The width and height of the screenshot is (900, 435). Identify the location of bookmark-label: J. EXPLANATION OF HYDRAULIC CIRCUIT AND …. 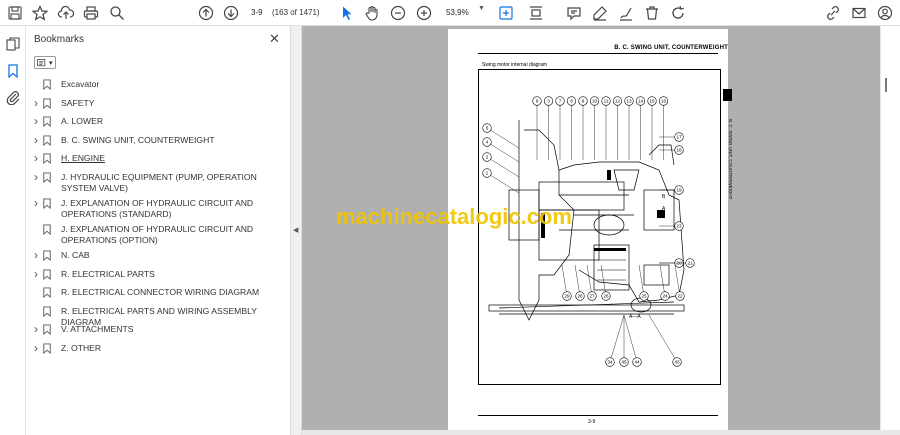
(157, 208).